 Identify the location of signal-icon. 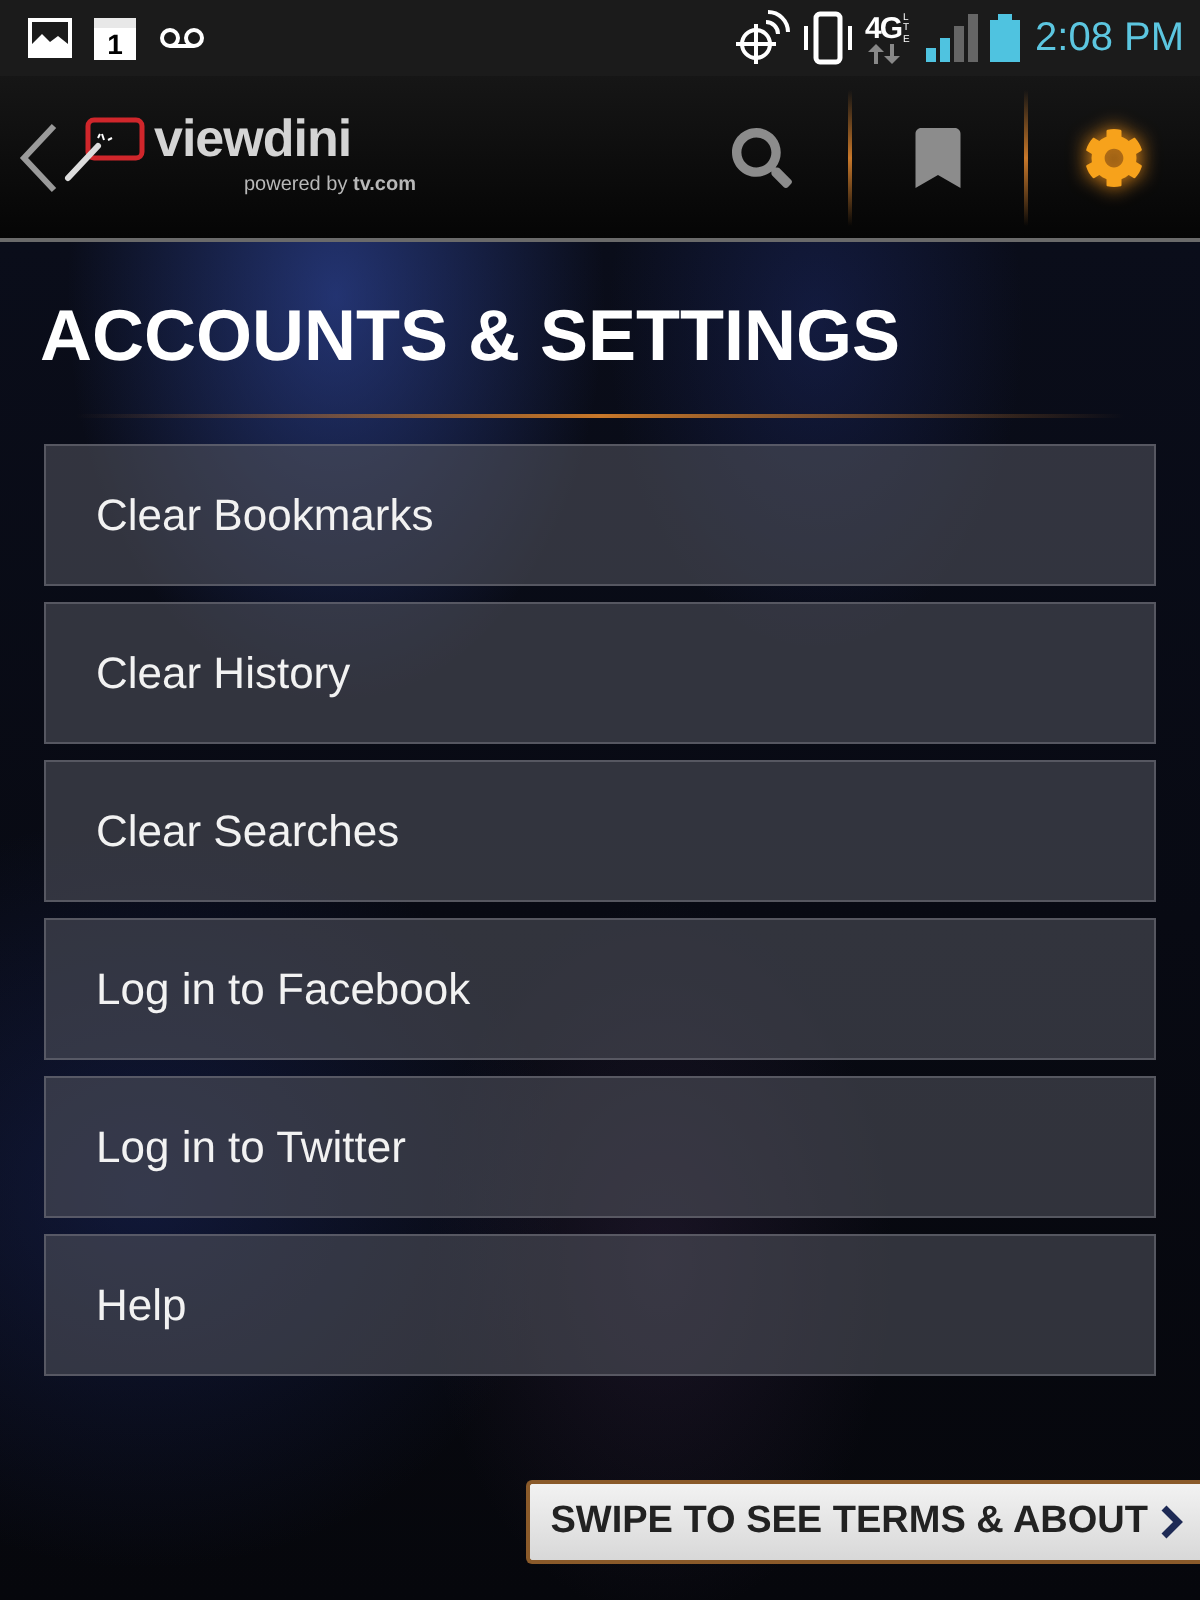
(951, 38).